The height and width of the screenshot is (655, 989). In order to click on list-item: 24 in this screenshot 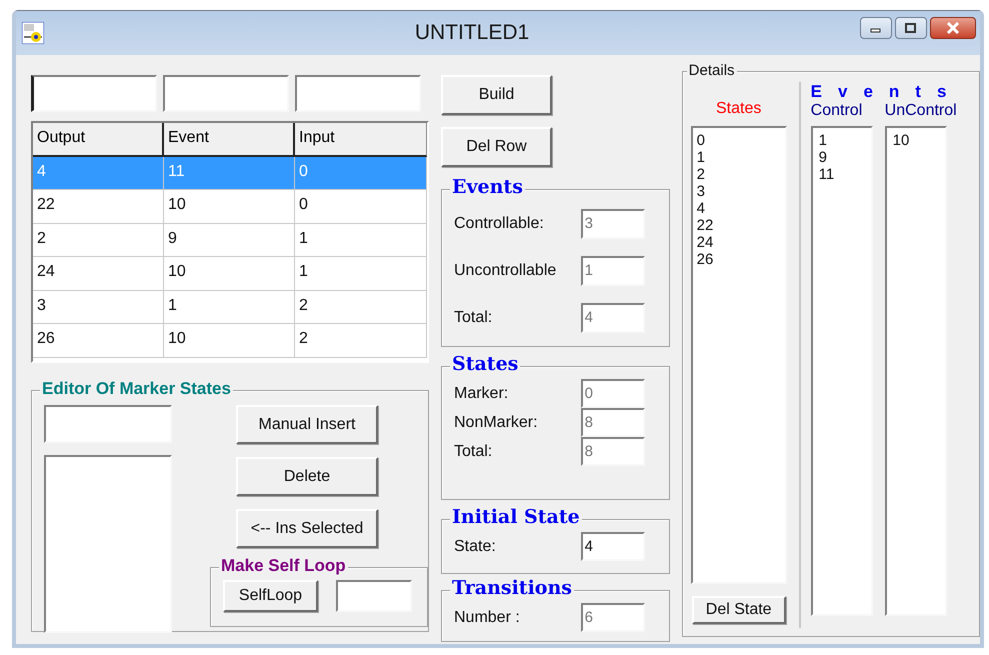, I will do `click(738, 242)`.